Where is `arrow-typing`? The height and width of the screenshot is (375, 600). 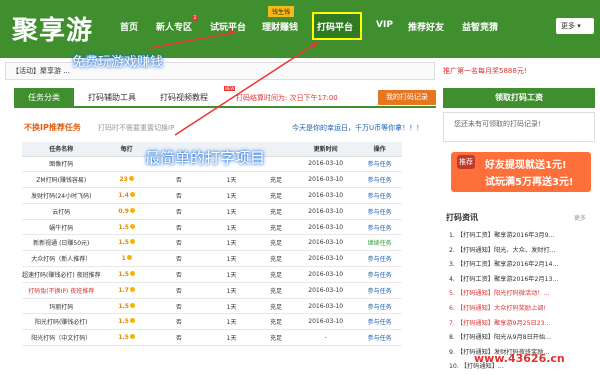
arrow-typing is located at coordinates (246, 88).